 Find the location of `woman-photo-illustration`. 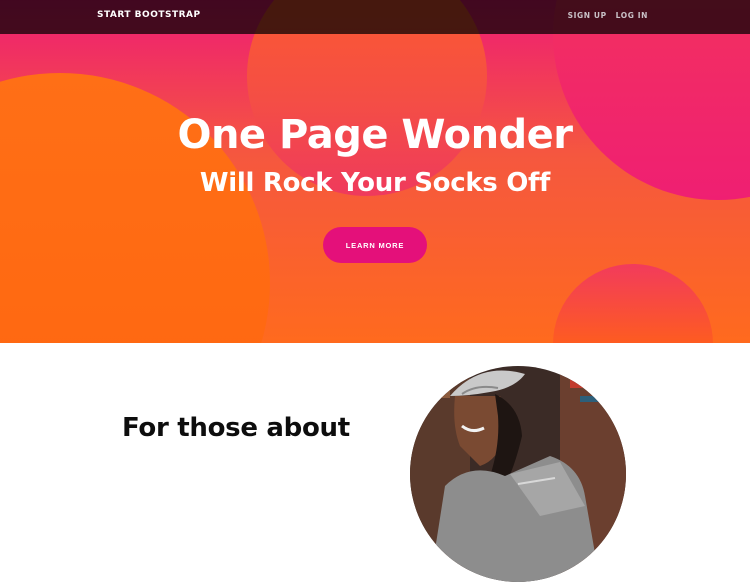

woman-photo-illustration is located at coordinates (518, 474).